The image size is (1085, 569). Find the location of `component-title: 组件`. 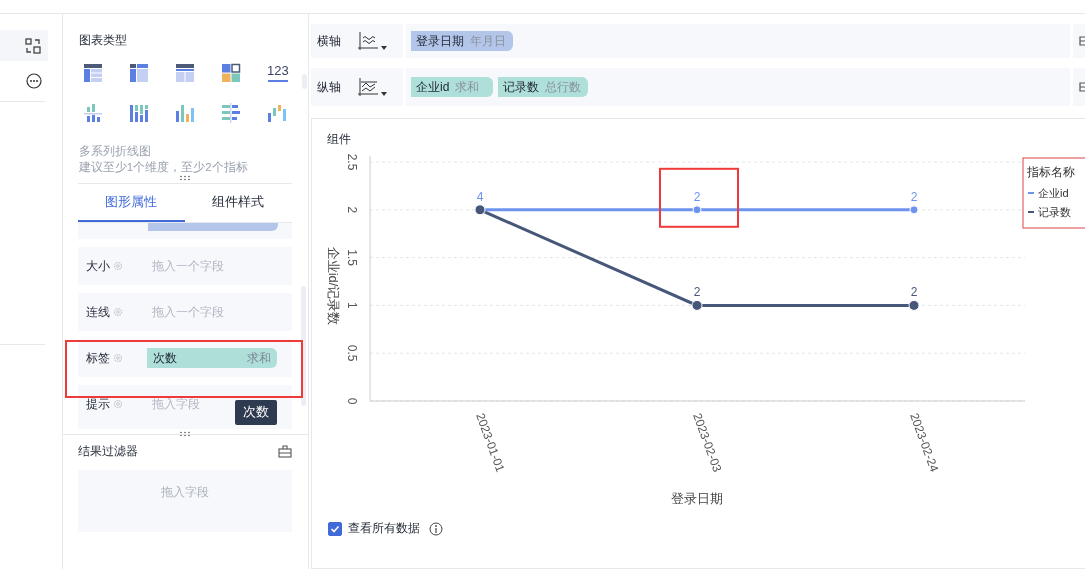

component-title: 组件 is located at coordinates (339, 139).